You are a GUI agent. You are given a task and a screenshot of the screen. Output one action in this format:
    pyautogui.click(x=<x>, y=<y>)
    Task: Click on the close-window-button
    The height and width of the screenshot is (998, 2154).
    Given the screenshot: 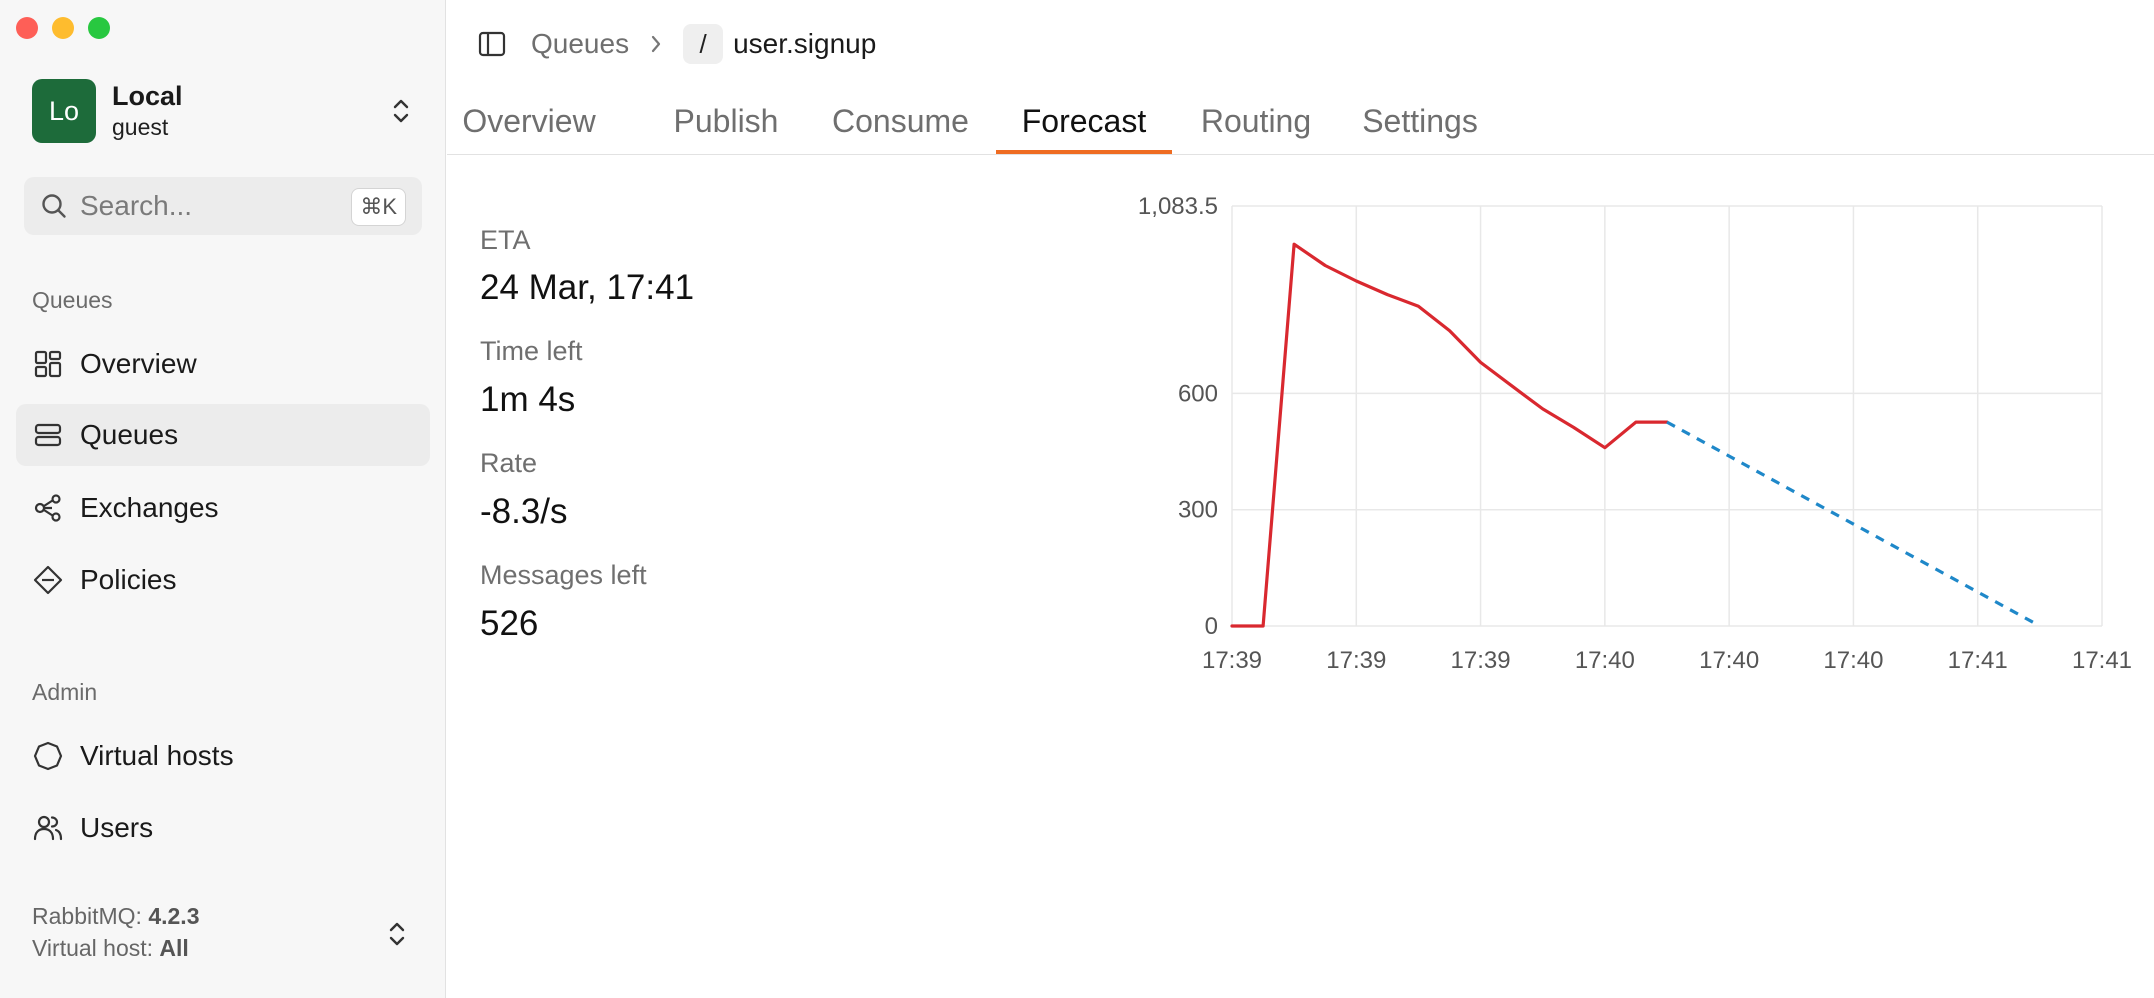 What is the action you would take?
    pyautogui.click(x=27, y=28)
    